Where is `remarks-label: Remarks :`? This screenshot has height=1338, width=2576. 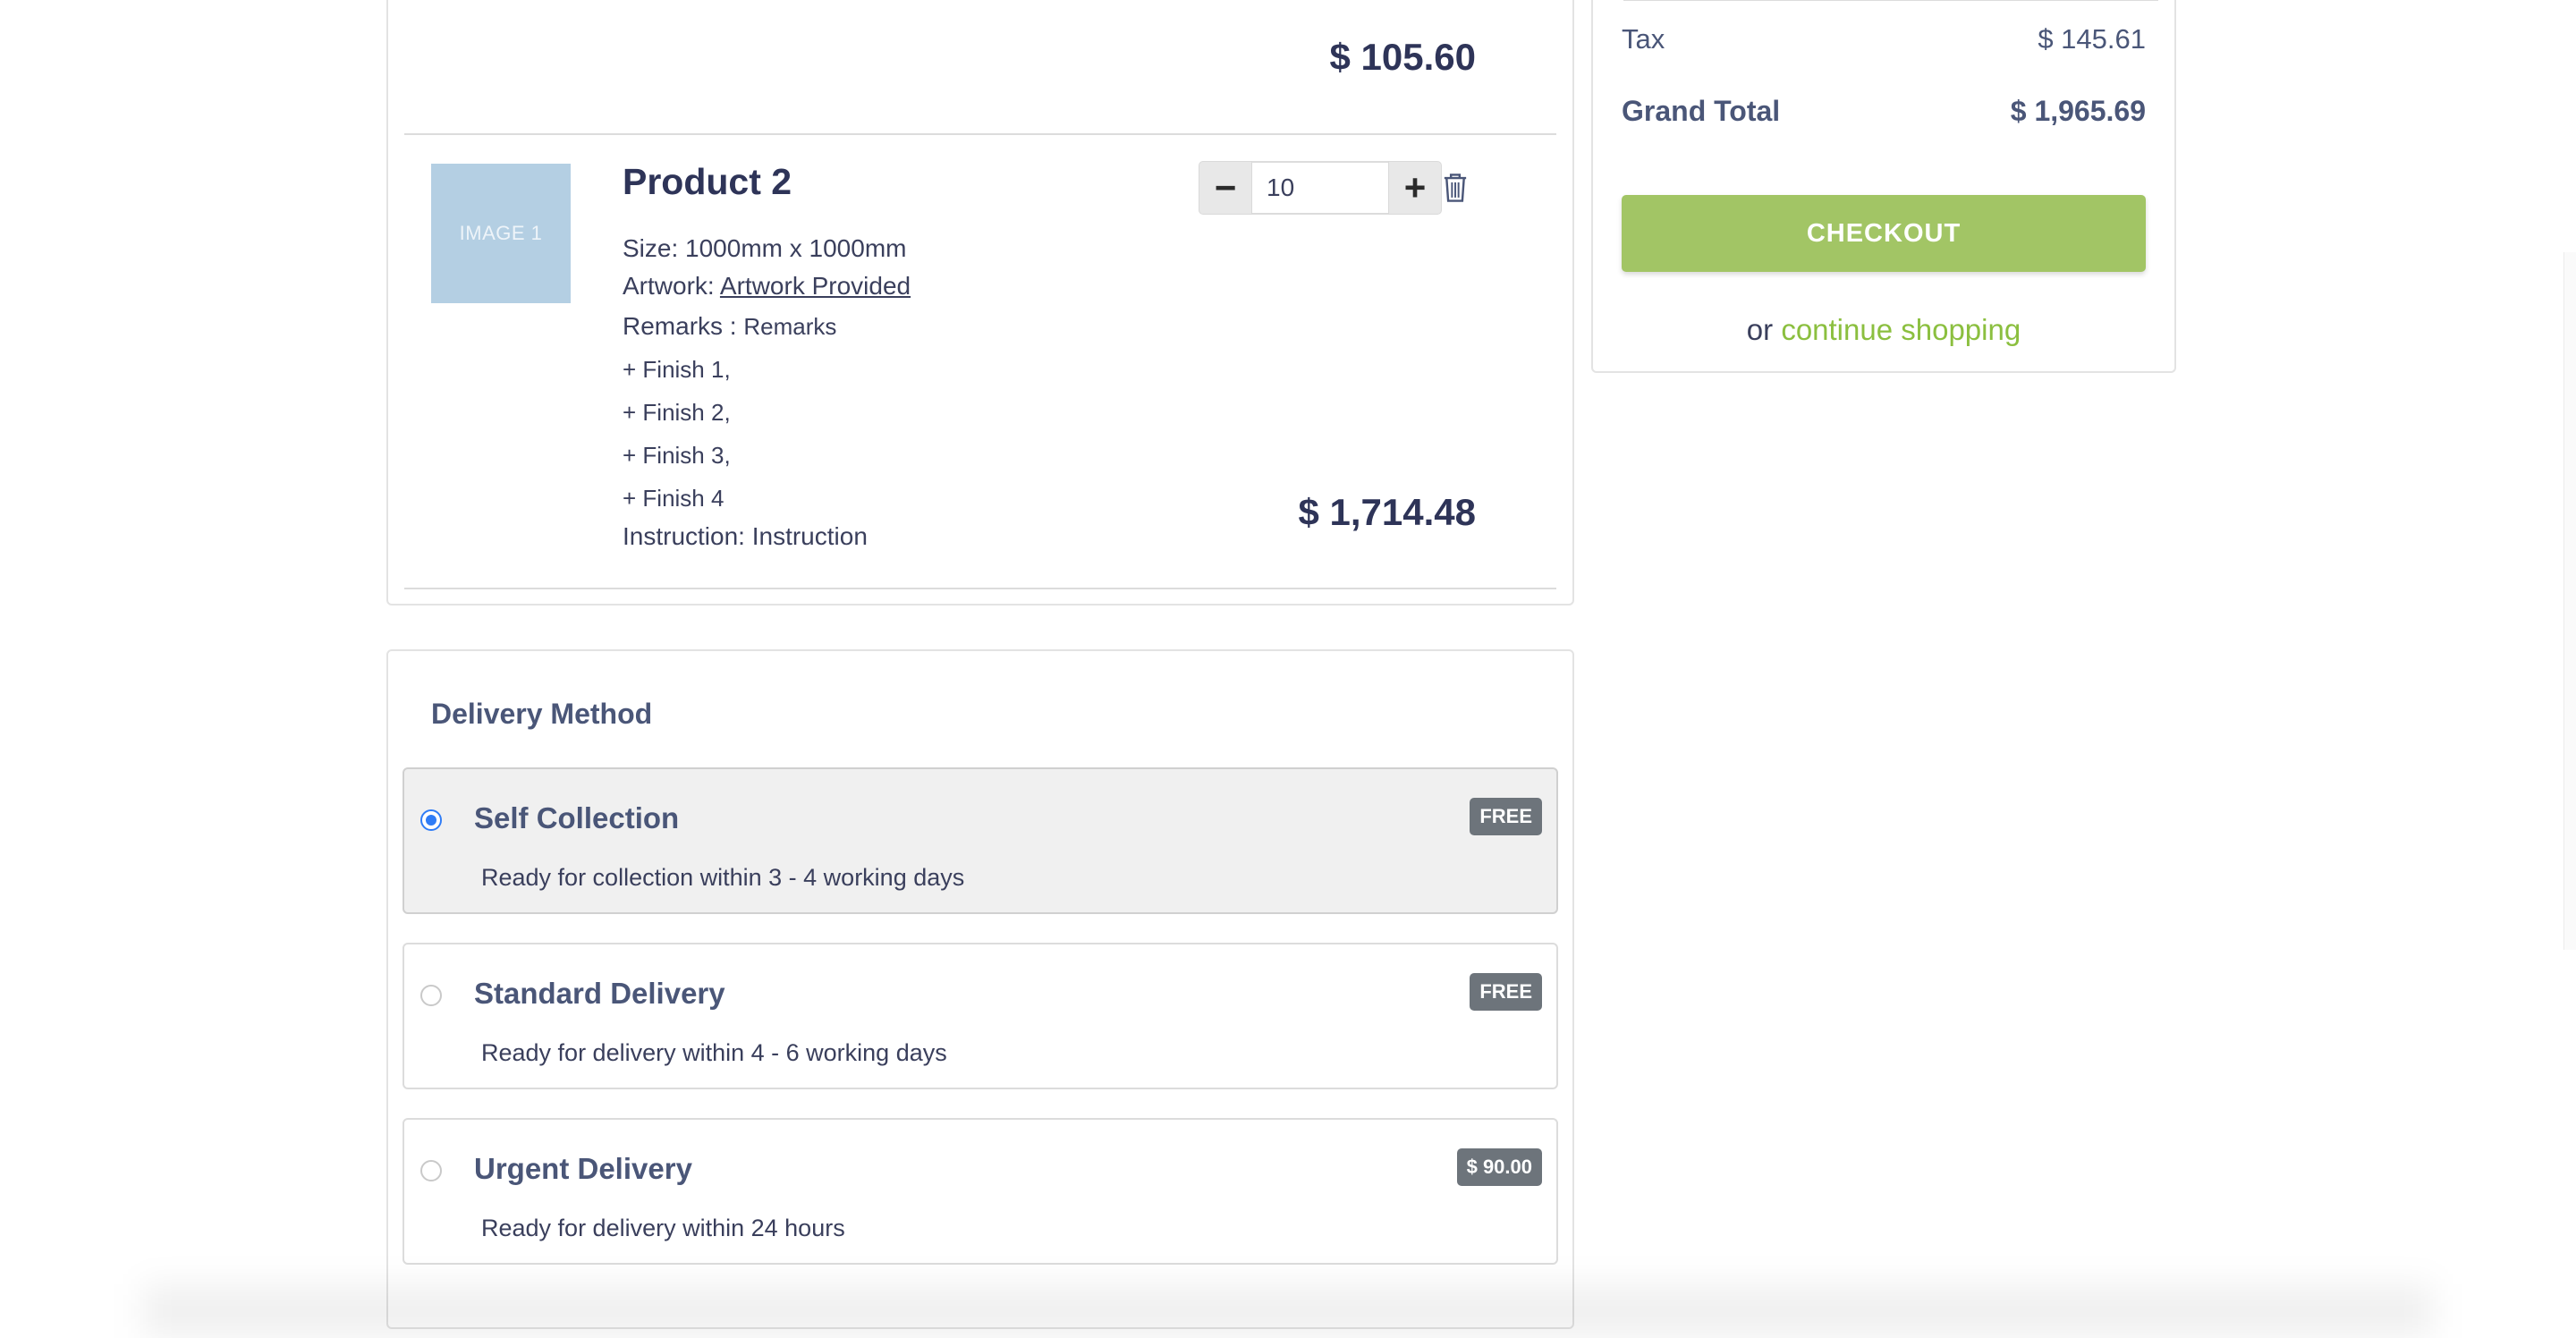 remarks-label: Remarks : is located at coordinates (683, 326).